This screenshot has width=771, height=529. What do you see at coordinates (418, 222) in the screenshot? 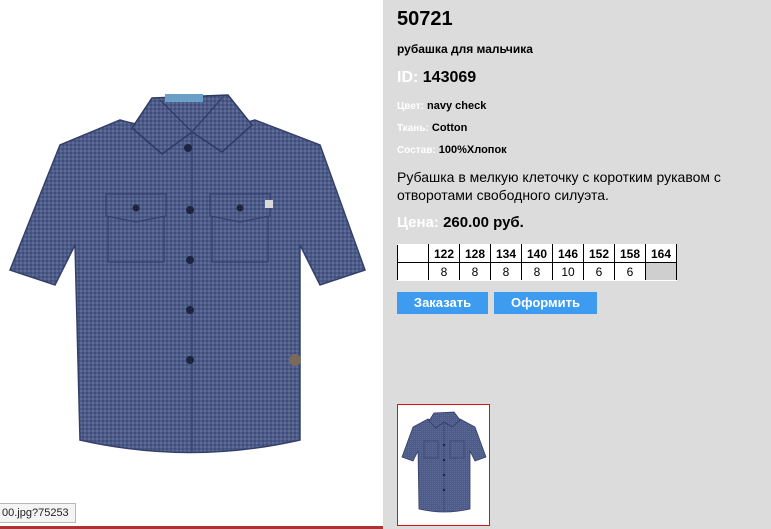
I see `price-label: Цена:` at bounding box center [418, 222].